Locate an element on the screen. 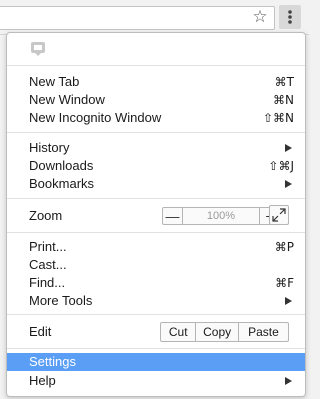 Image resolution: width=320 pixels, height=399 pixels. menu-item-zoom: Zoom — 100% + is located at coordinates (156, 215).